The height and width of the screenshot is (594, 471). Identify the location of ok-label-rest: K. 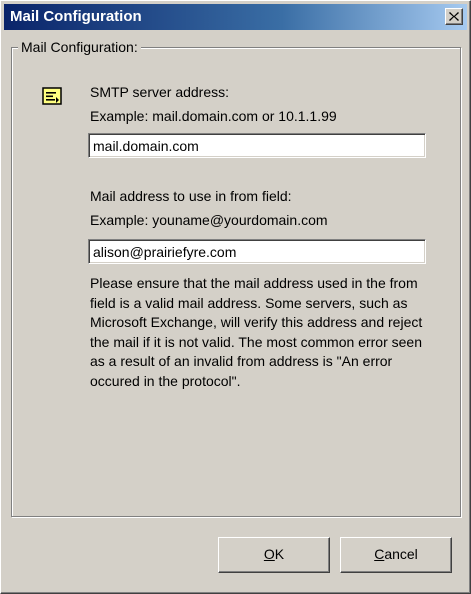
(279, 554).